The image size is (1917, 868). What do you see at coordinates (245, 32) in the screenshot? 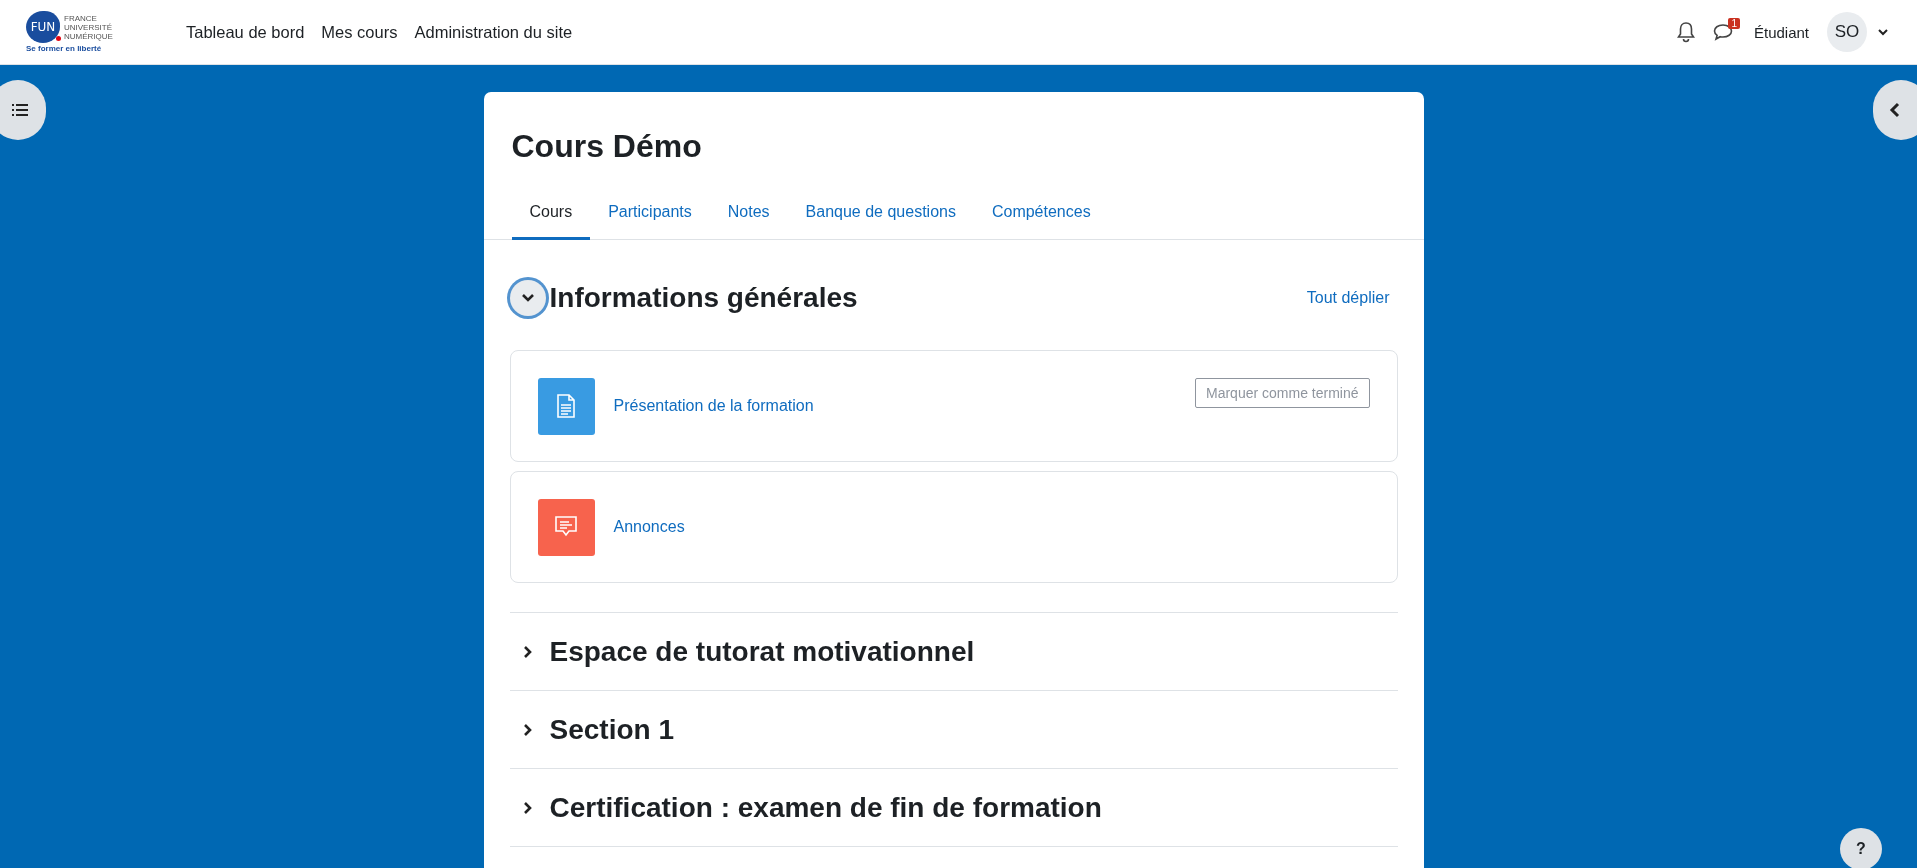
I see `nav-link: Tableau de bord` at bounding box center [245, 32].